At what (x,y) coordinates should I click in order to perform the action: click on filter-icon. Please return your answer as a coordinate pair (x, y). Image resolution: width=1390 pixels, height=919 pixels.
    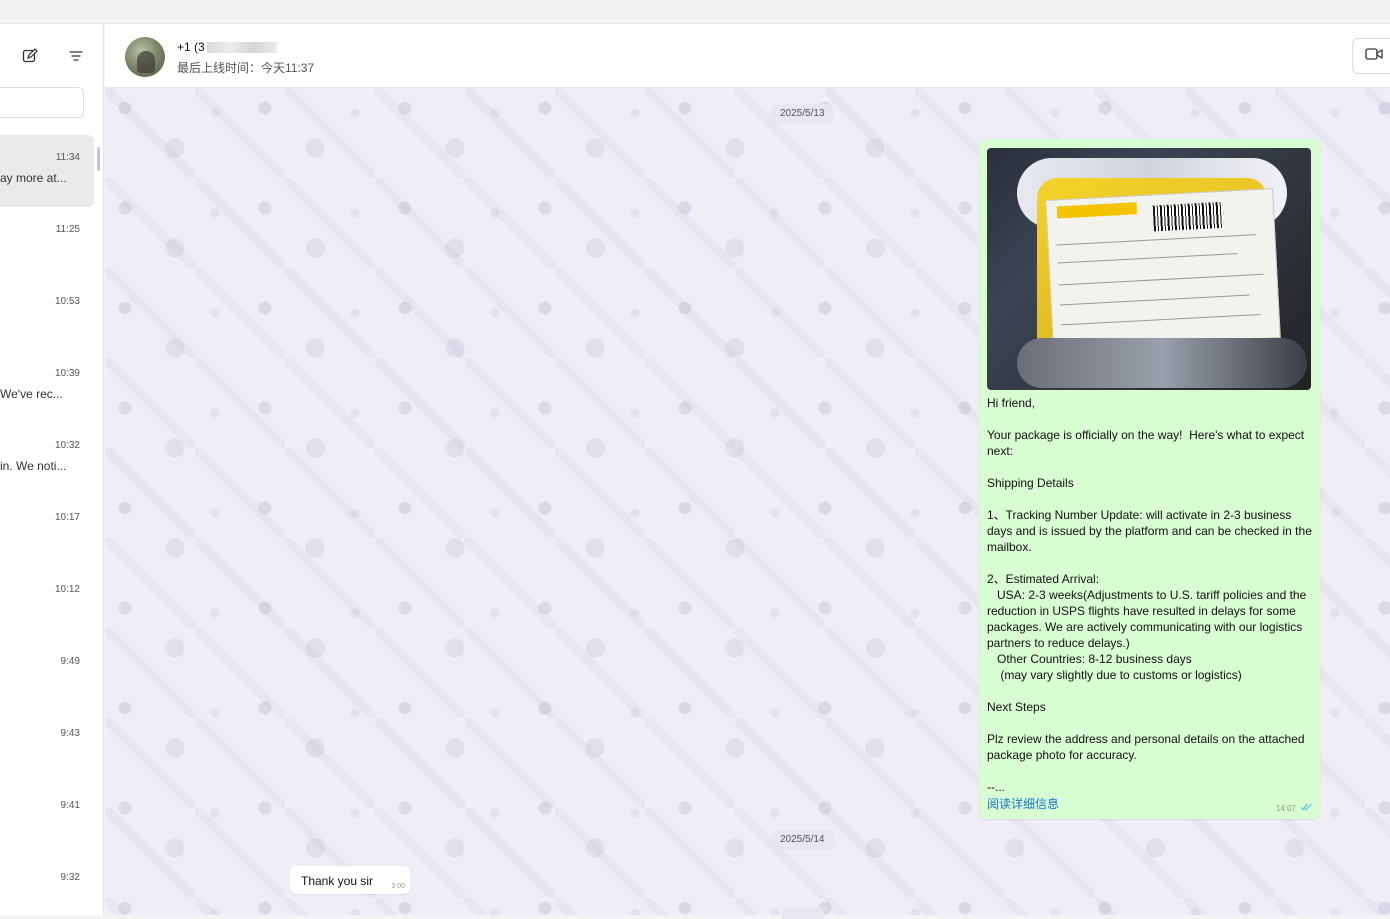
    Looking at the image, I should click on (76, 56).